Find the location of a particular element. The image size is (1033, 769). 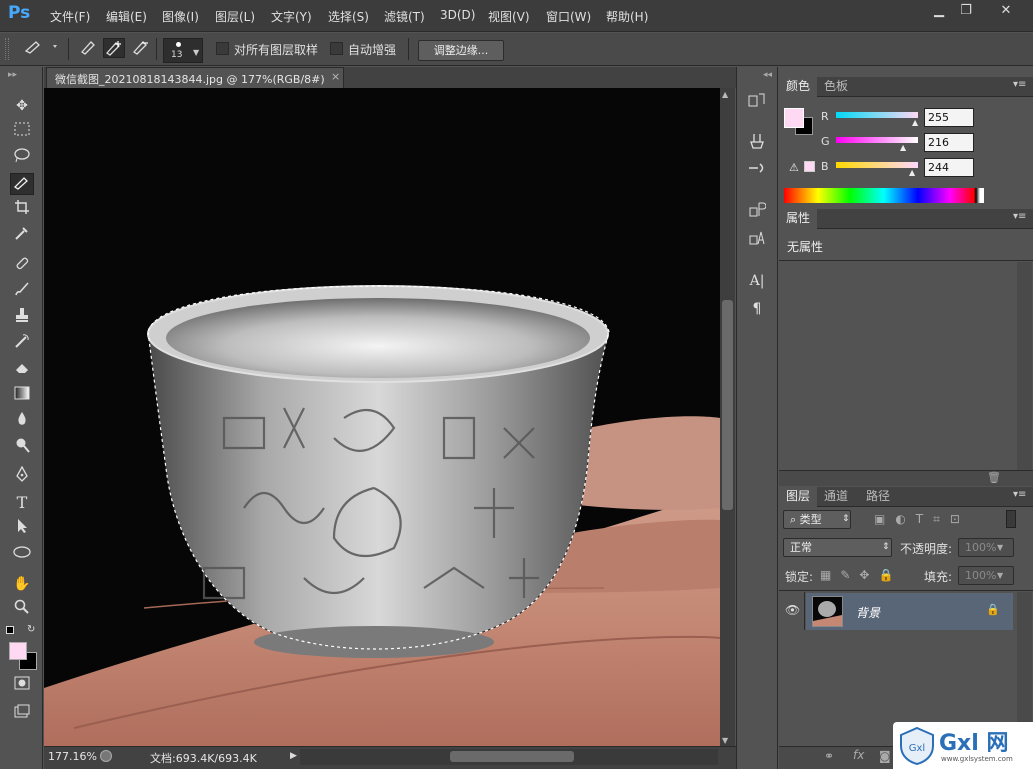

quick-mask-icon is located at coordinates (22, 686).